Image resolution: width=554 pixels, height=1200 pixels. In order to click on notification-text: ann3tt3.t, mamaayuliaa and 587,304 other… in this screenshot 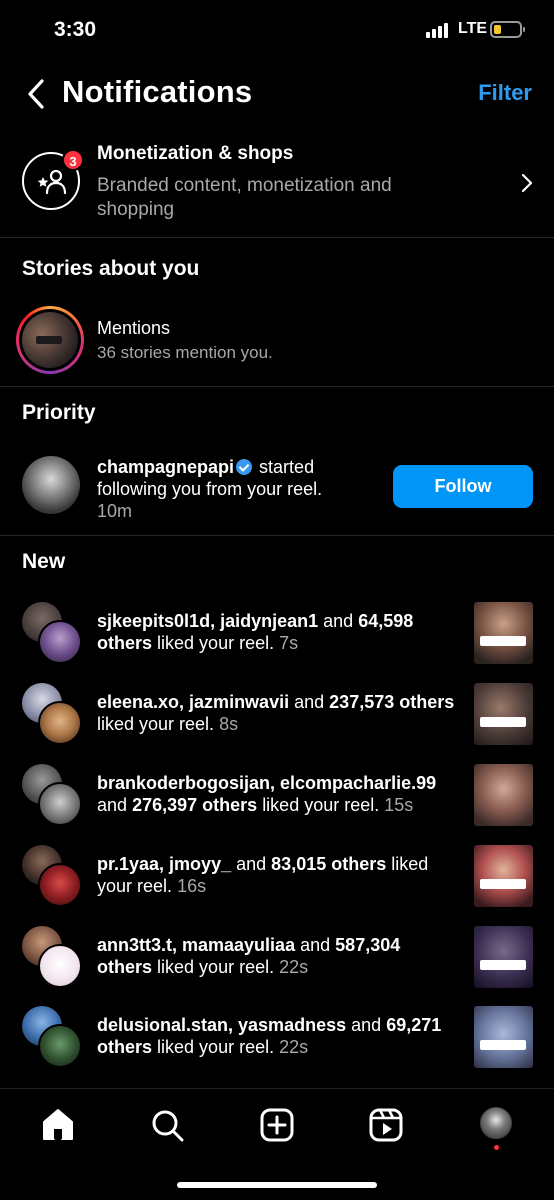, I will do `click(249, 956)`.